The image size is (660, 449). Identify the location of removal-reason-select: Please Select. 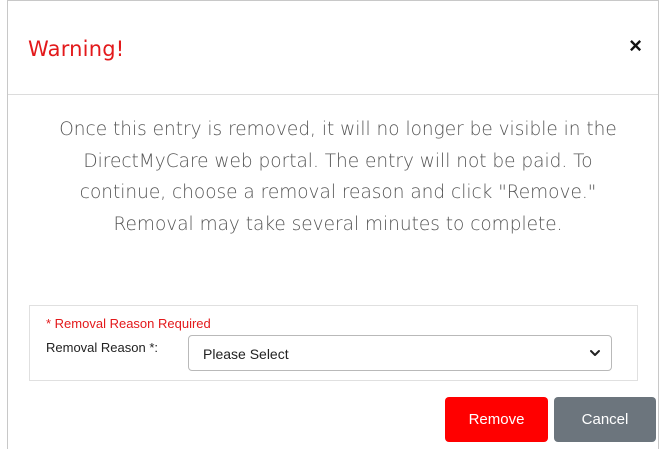
(400, 353).